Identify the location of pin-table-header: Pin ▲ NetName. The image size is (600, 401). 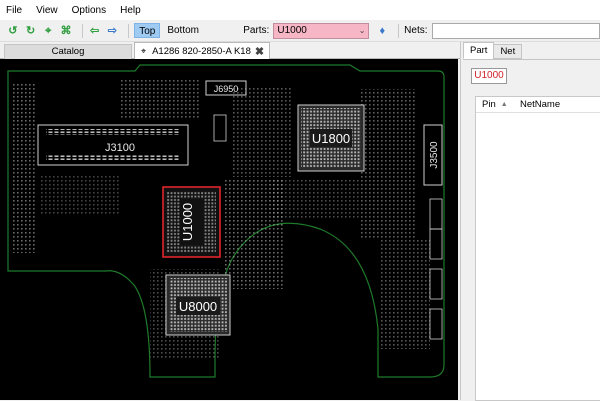
(538, 105).